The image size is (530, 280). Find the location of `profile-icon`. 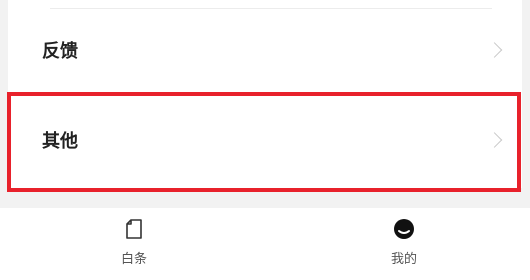

profile-icon is located at coordinates (404, 229).